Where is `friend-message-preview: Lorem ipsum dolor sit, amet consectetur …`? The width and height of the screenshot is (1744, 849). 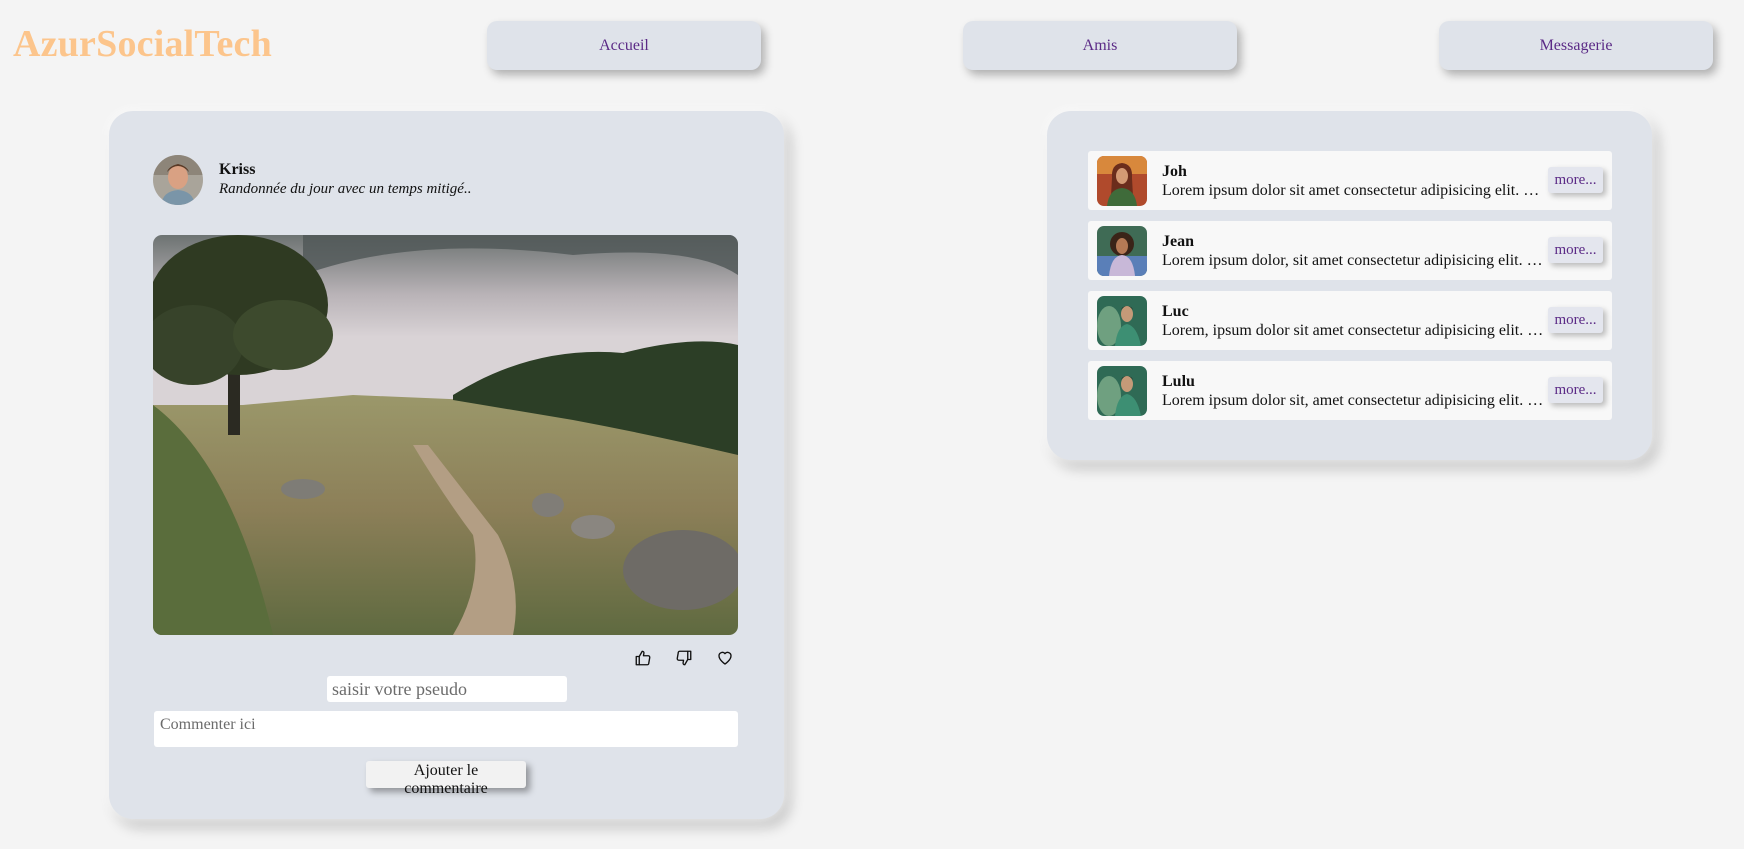 friend-message-preview: Lorem ipsum dolor sit, amet consectetur … is located at coordinates (1354, 400).